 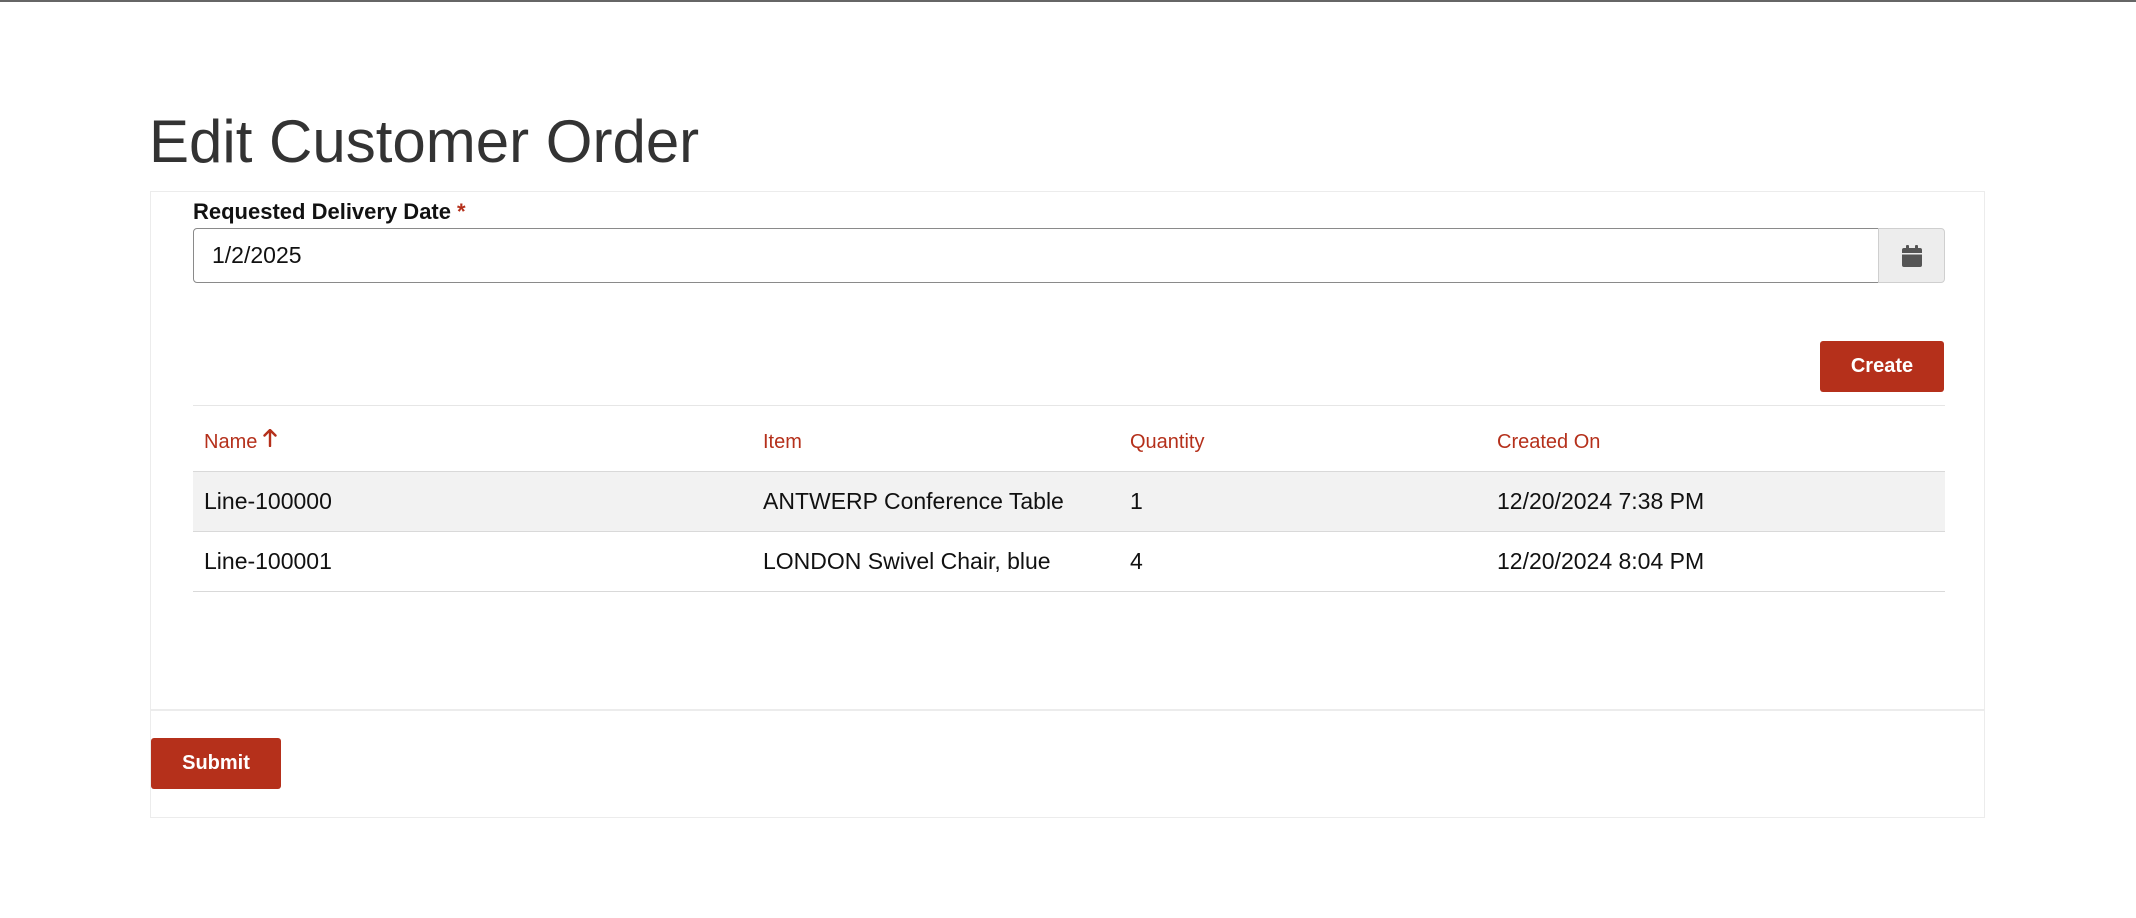 I want to click on column-header-name: Name, so click(x=241, y=446).